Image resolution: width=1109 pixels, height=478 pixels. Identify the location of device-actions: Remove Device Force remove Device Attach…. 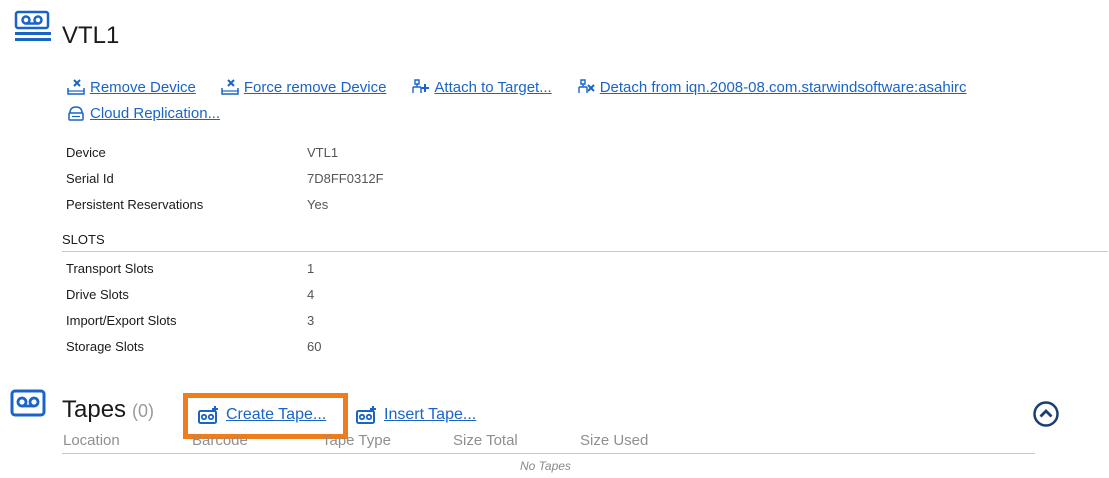
(516, 87).